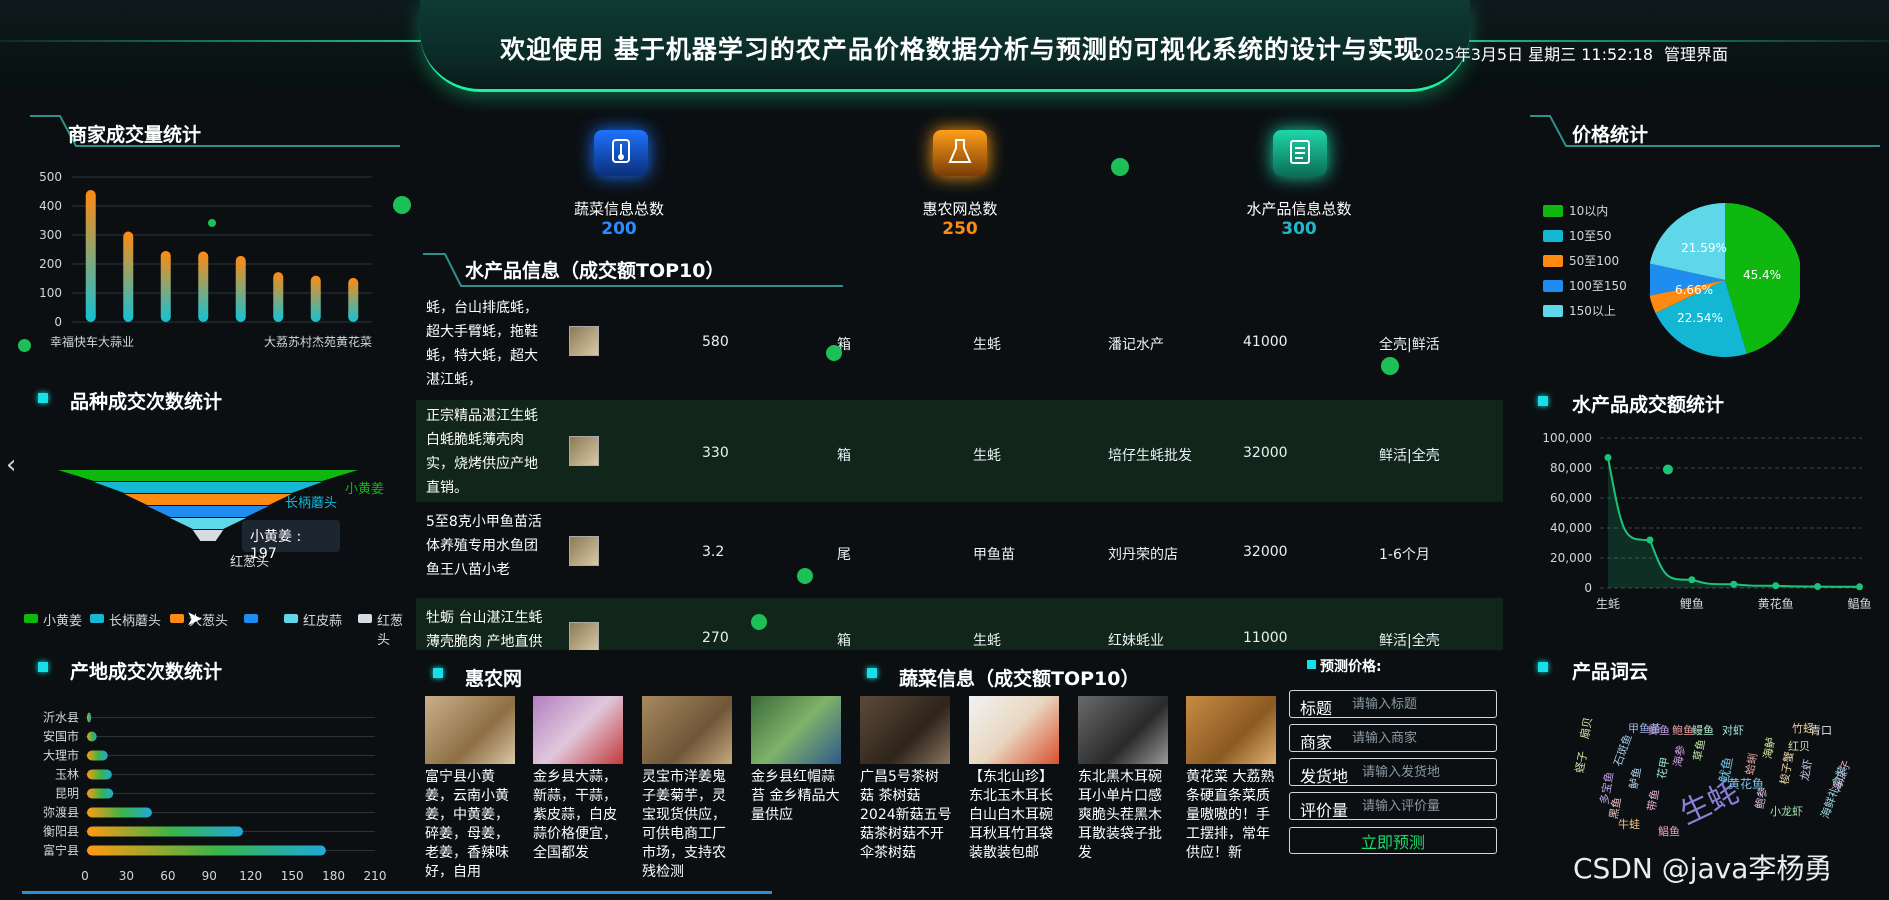 Image resolution: width=1889 pixels, height=900 pixels. Describe the element at coordinates (61, 755) in the screenshot. I see `y-tick-label: 大理市` at that location.